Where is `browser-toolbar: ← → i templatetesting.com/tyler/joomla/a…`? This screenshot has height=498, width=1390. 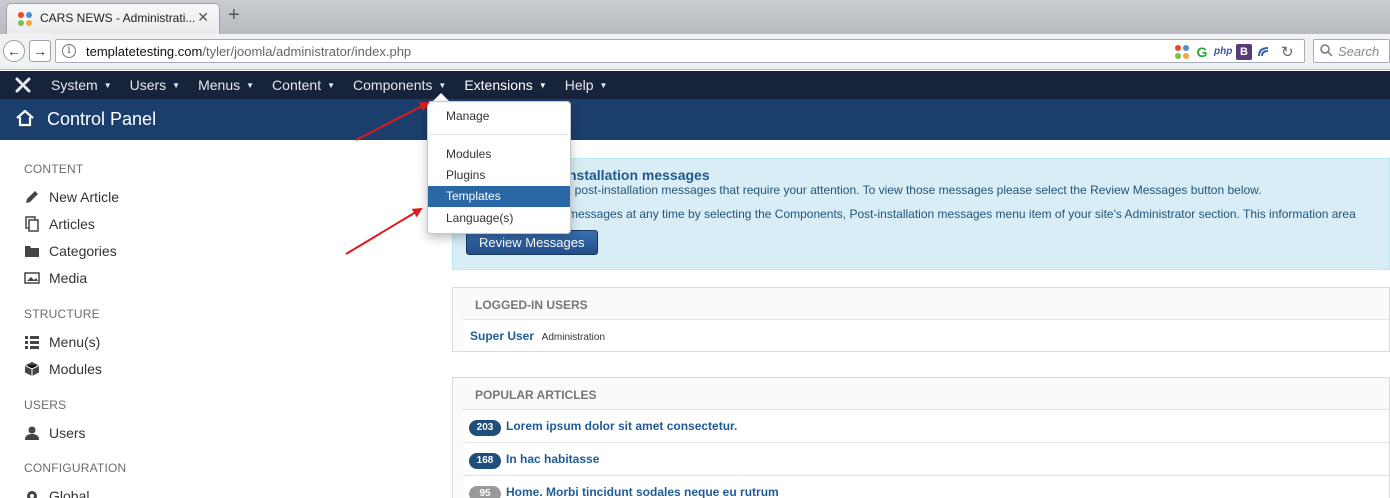 browser-toolbar: ← → i templatetesting.com/tyler/joomla/a… is located at coordinates (695, 52).